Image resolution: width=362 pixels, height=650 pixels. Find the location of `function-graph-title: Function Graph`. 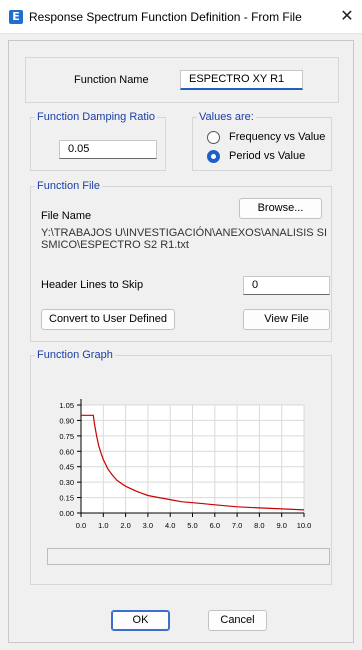

function-graph-title: Function Graph is located at coordinates (75, 355).